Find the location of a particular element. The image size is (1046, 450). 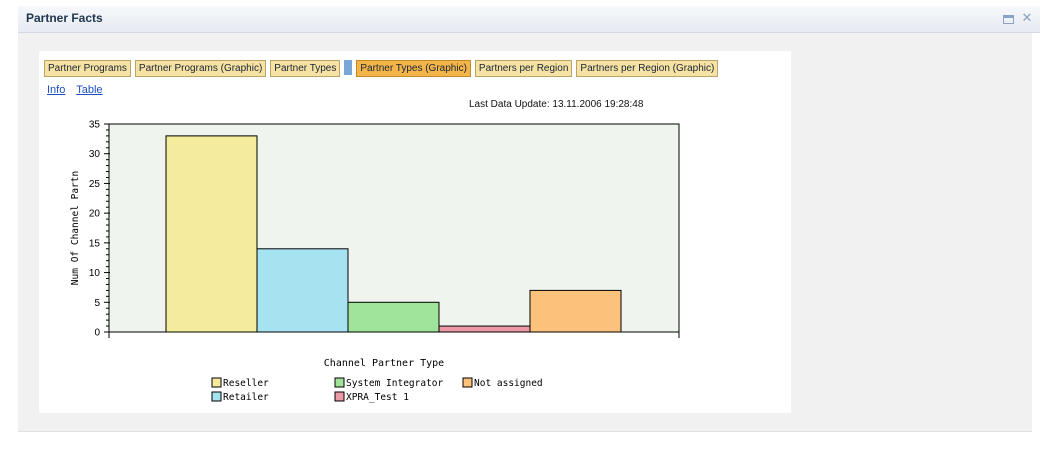

y-tick-label: 15 is located at coordinates (95, 243).